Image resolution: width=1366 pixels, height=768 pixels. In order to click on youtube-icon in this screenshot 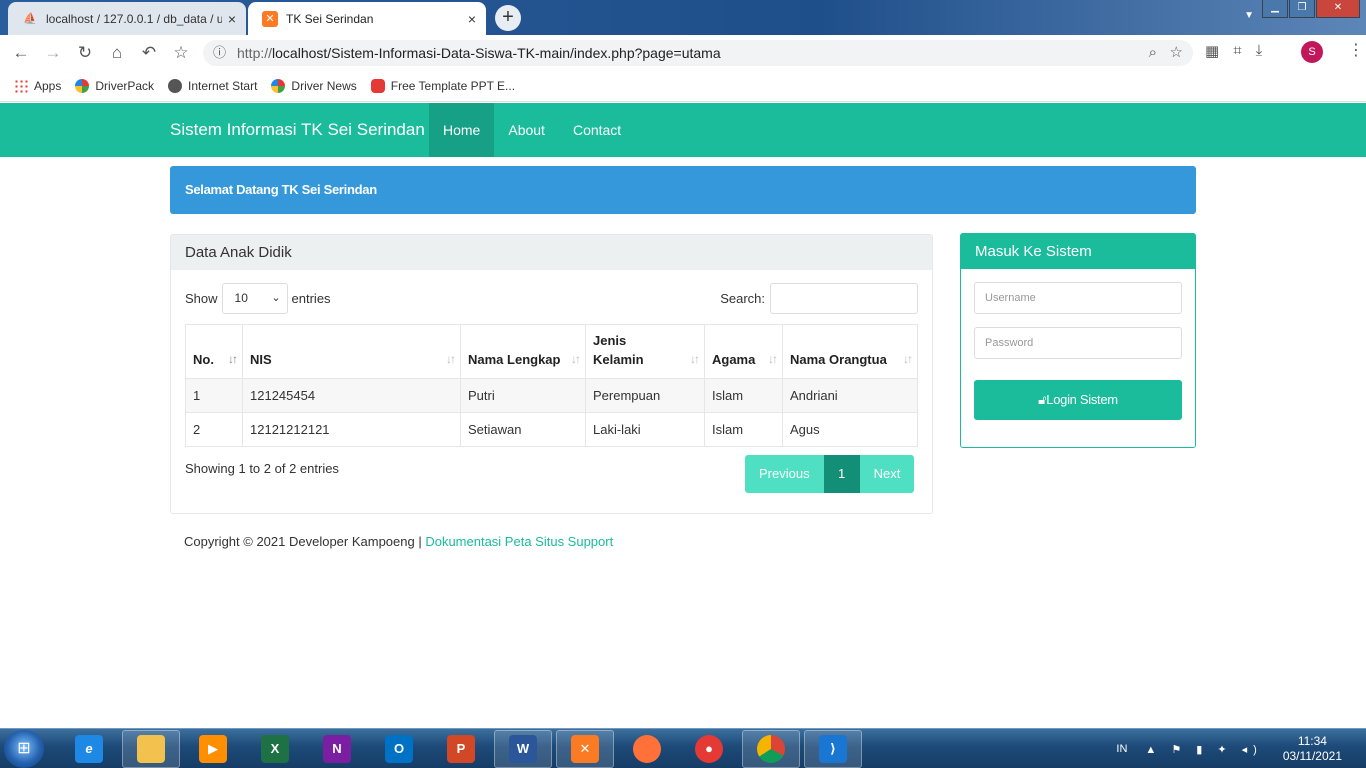, I will do `click(377, 85)`.